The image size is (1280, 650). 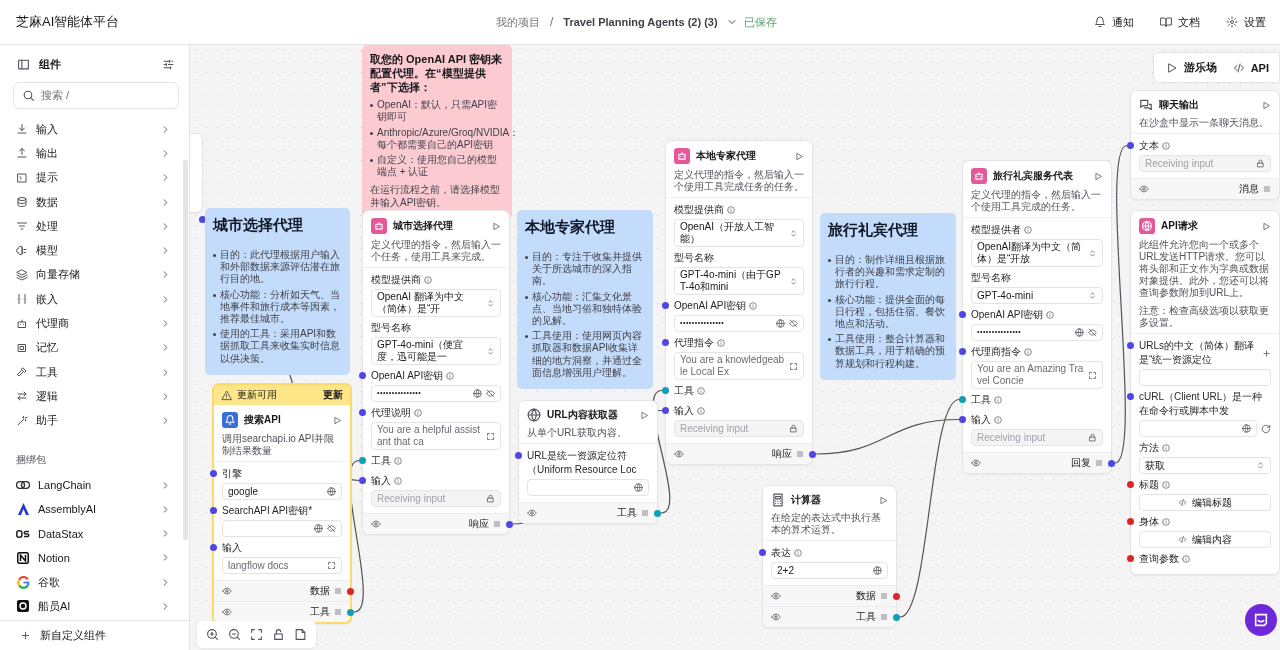 I want to click on lock-button, so click(x=278, y=634).